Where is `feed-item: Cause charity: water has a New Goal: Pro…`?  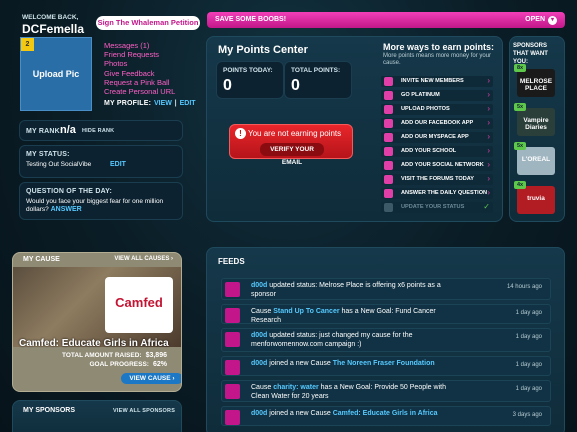 feed-item: Cause charity: water has a New Goal: Pro… is located at coordinates (386, 391).